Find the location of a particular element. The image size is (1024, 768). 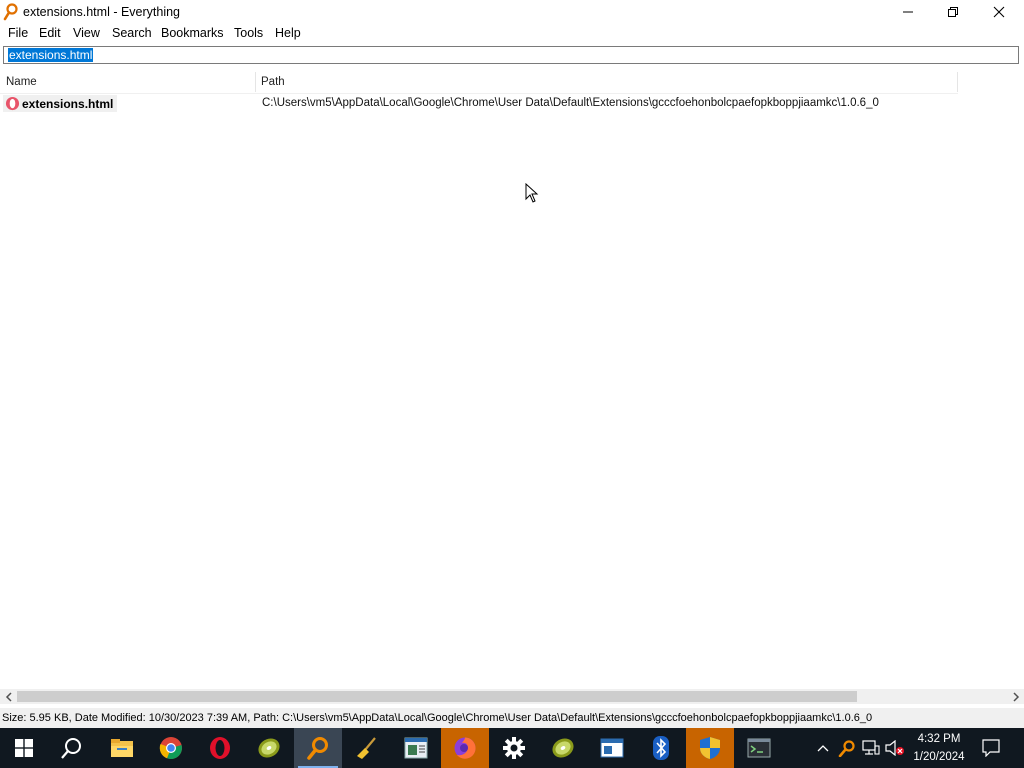

tray-overflow-button is located at coordinates (823, 748).